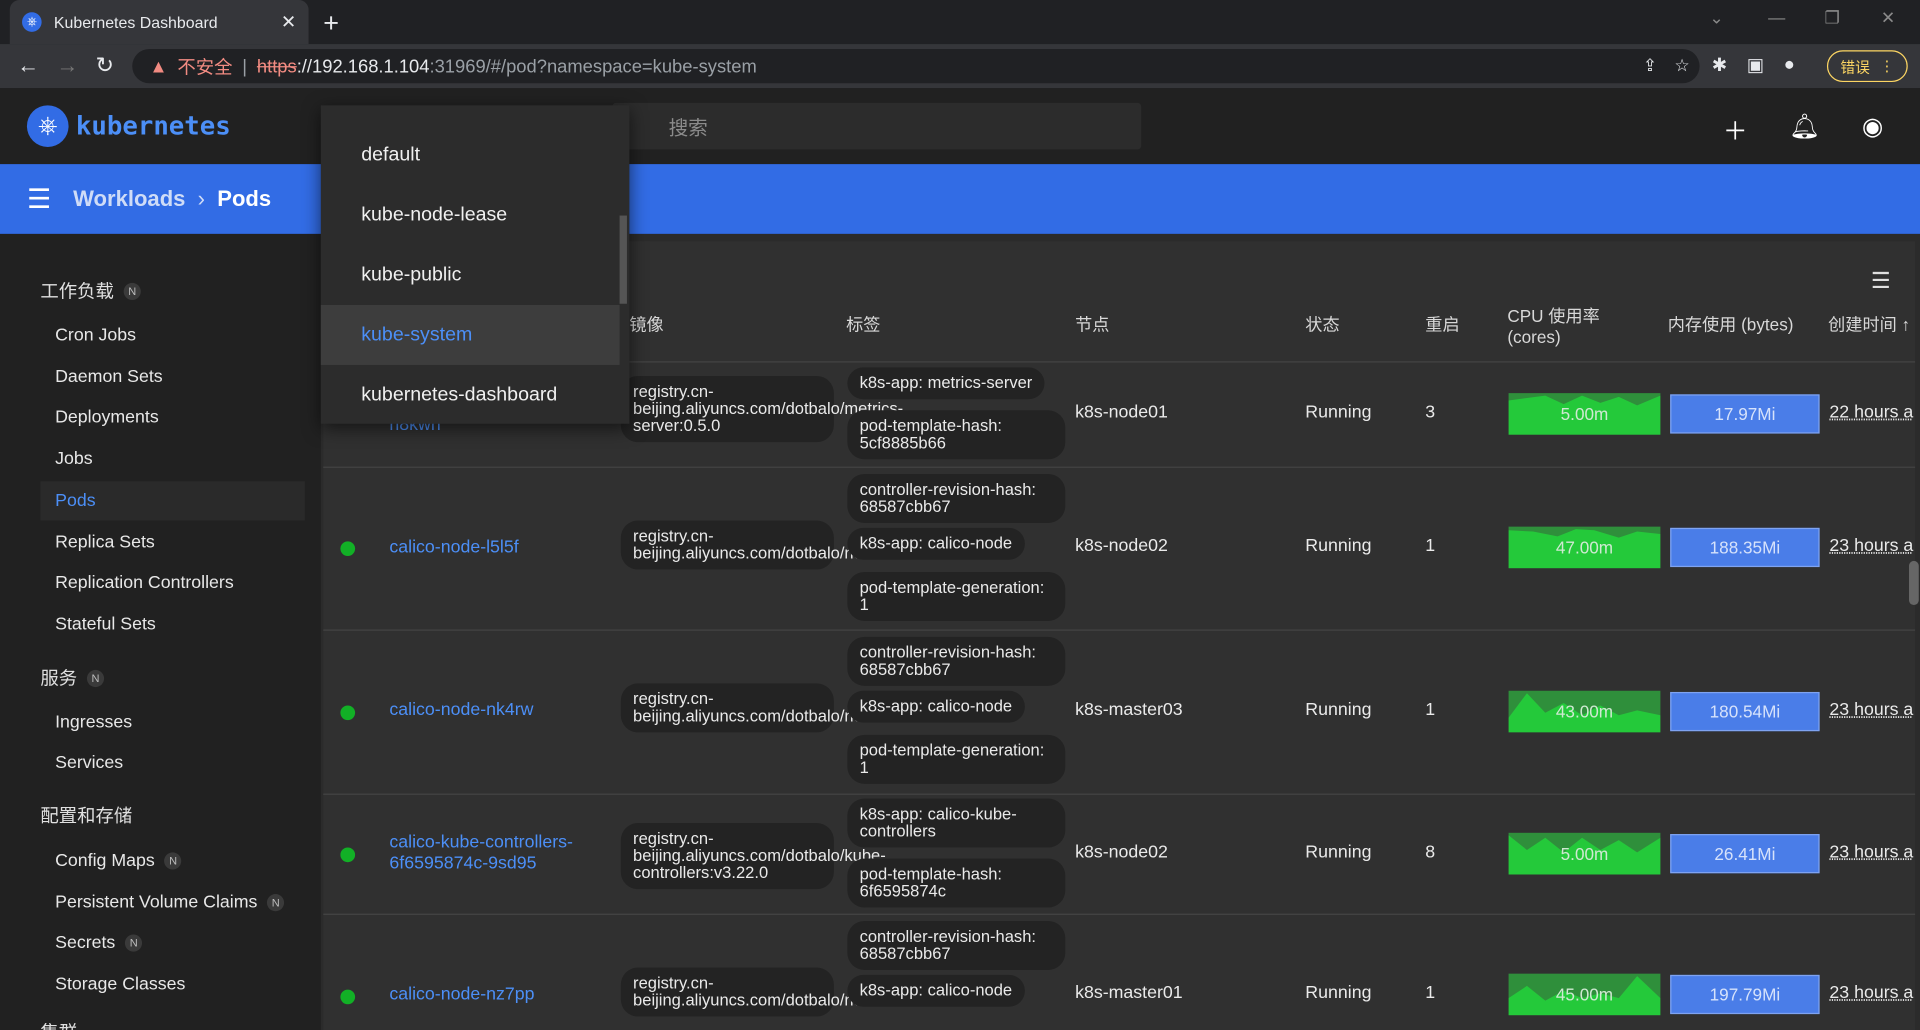 This screenshot has width=1920, height=1030. I want to click on sidebar-section-services: 服务 N, so click(72, 678).